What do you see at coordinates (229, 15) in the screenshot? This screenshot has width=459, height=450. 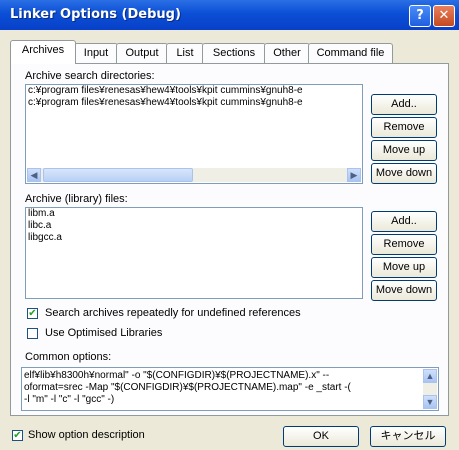 I see `title-bar: Linker Options (Debug) ? ✕` at bounding box center [229, 15].